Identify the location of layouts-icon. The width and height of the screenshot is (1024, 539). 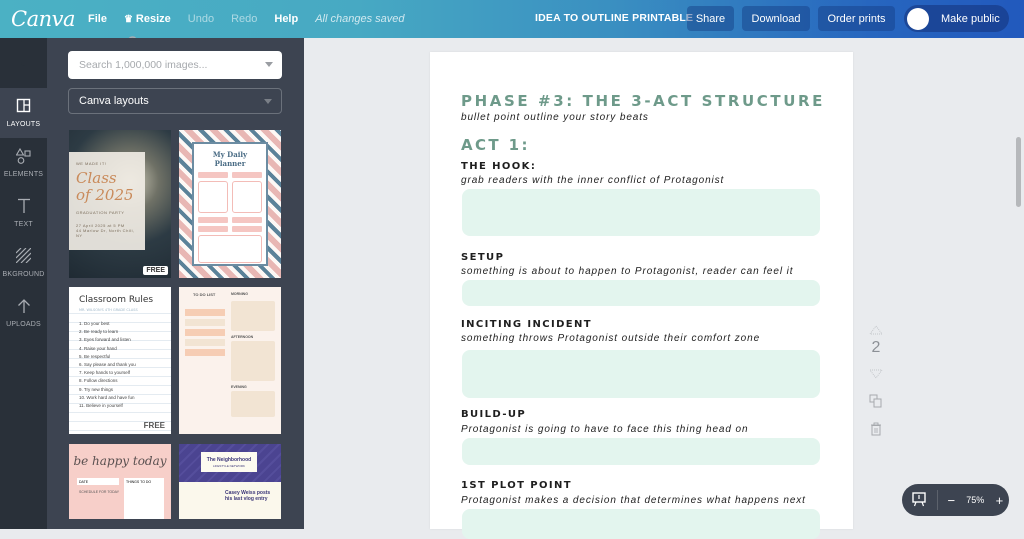
(23, 108).